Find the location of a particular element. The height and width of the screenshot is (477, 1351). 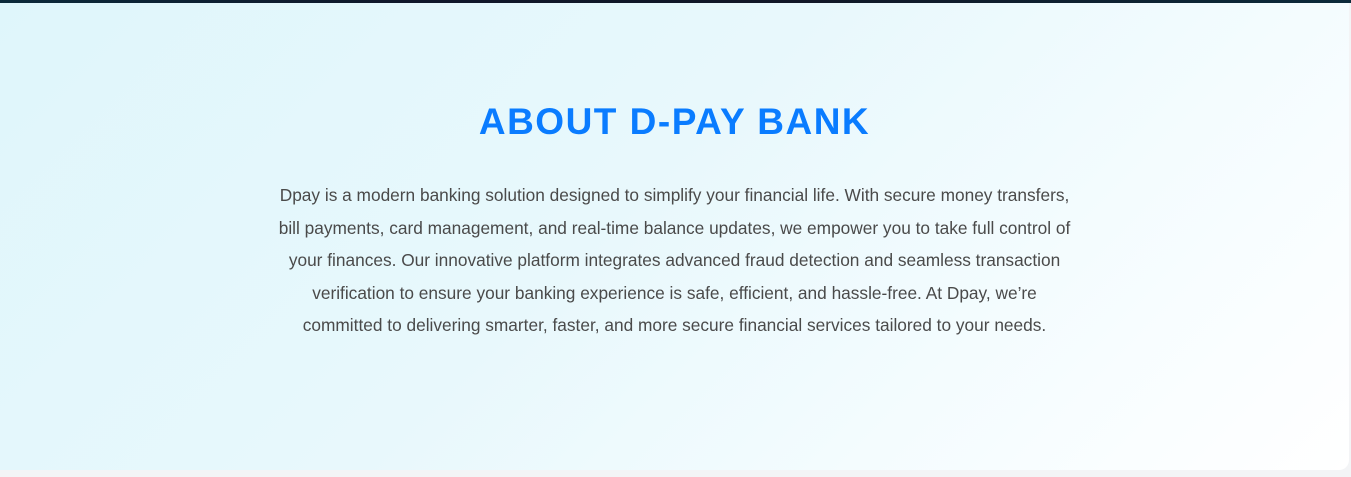

about-title: ABOUT D-PAY BANK is located at coordinates (674, 121).